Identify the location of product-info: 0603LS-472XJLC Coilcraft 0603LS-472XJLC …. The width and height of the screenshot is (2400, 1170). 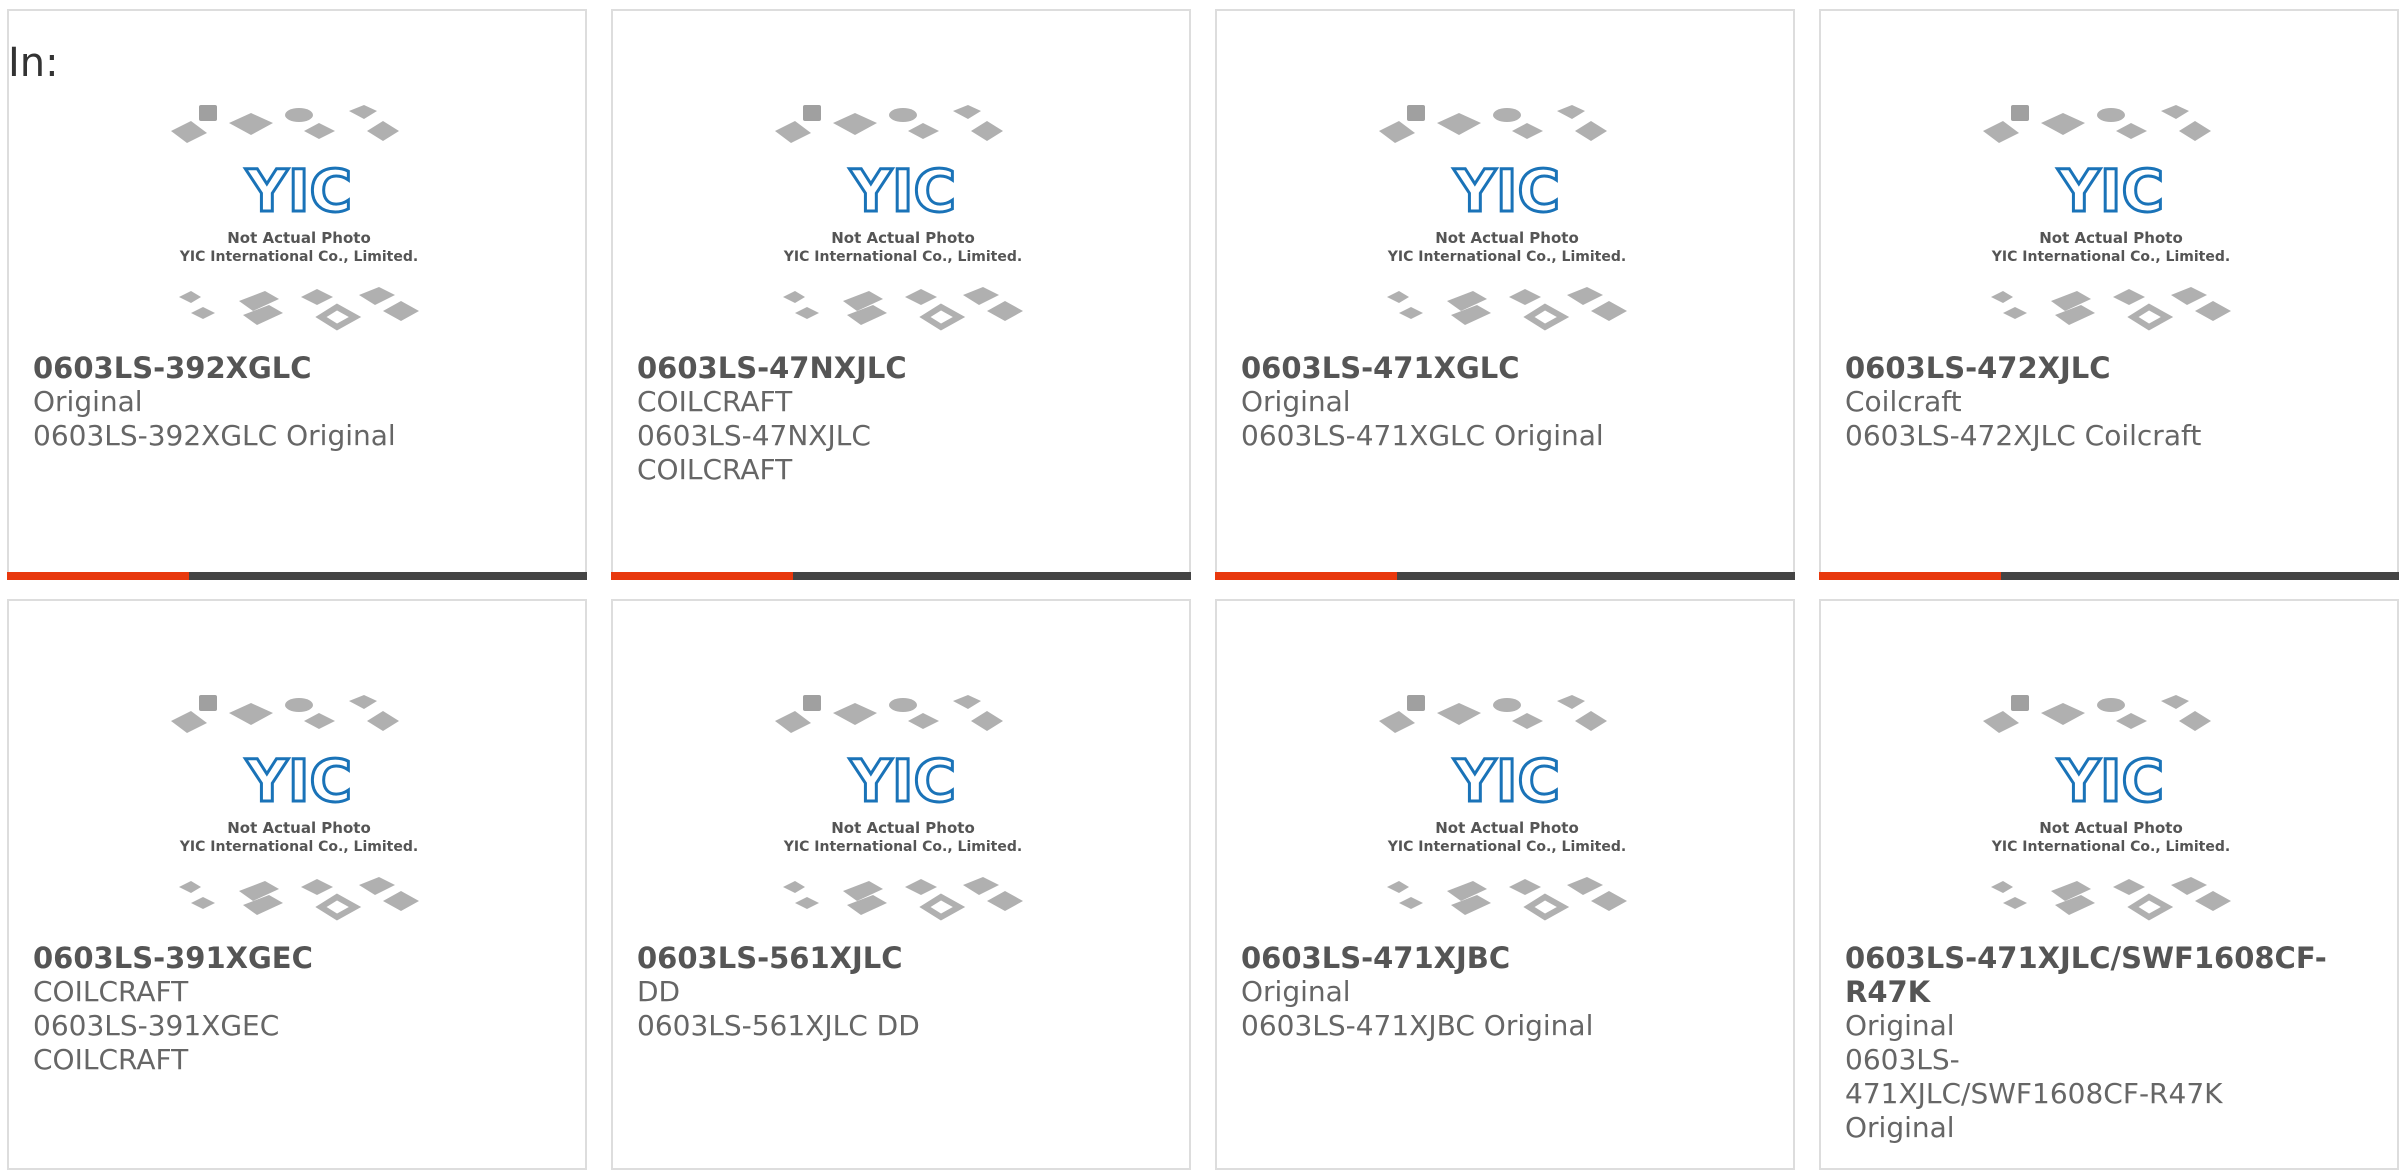
(2109, 402).